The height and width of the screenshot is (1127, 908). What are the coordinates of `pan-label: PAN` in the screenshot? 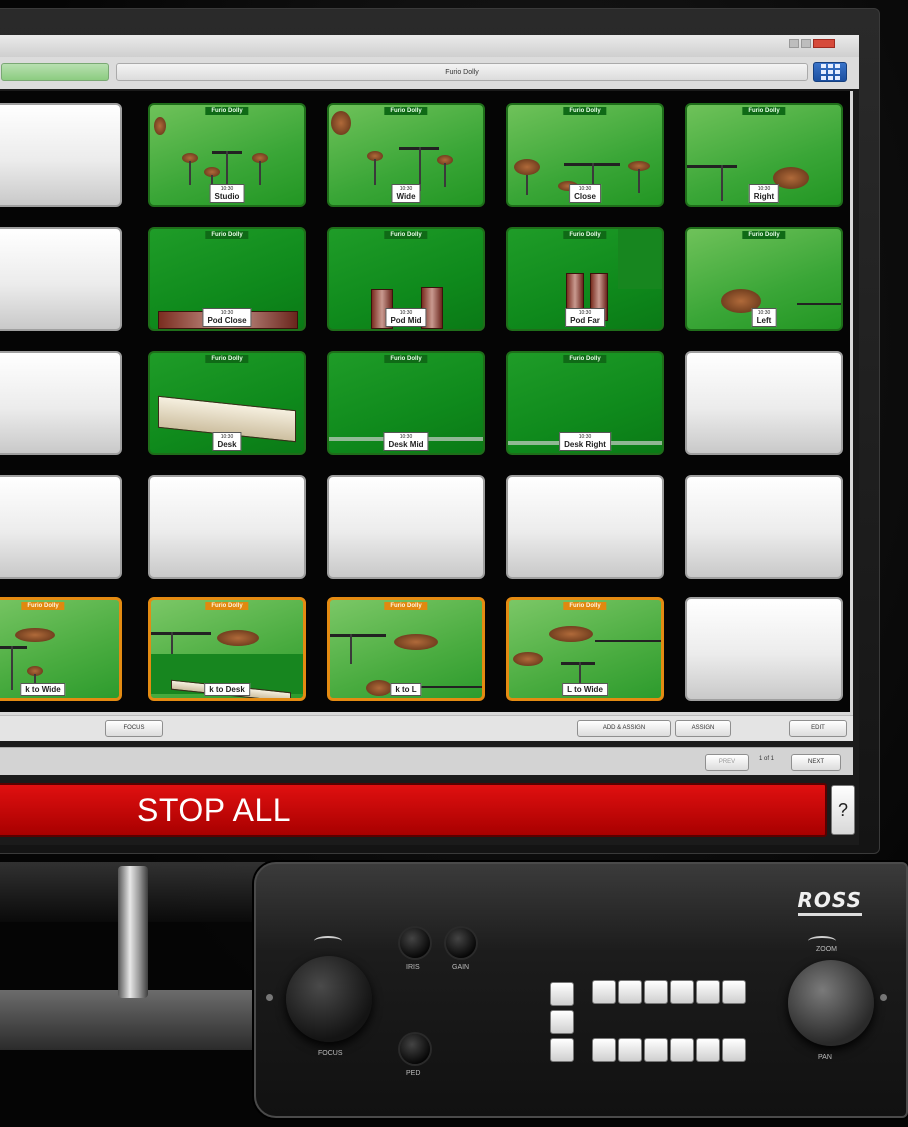 It's located at (825, 1057).